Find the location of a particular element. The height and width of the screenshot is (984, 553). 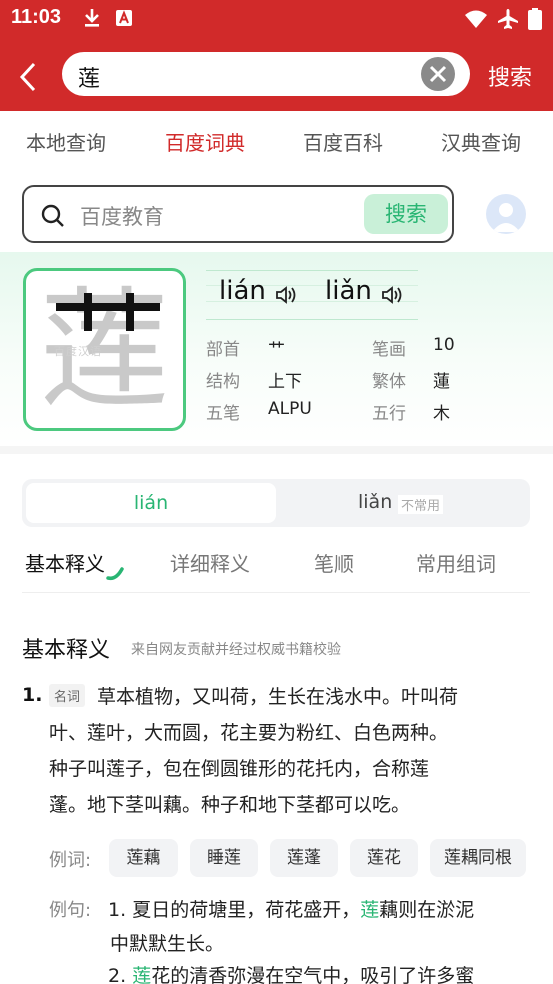

definition-line: 草本植物，又叫荷，生长在浅水中。叶叫荷 is located at coordinates (278, 697).